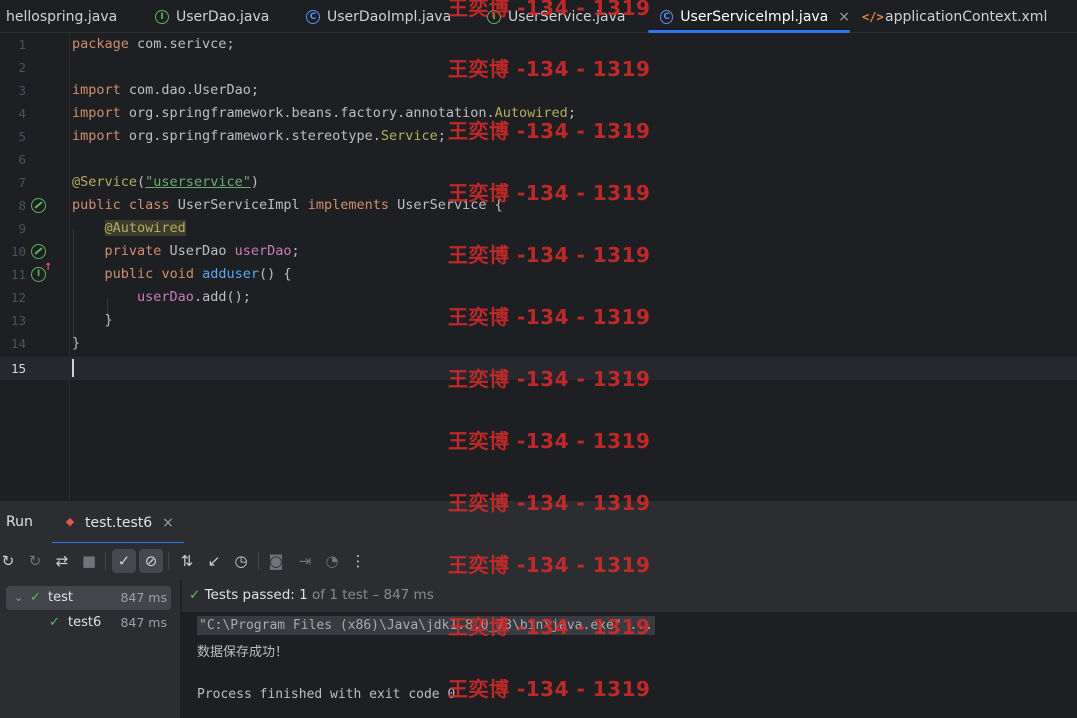  What do you see at coordinates (212, 16) in the screenshot?
I see `tab-userdao: I UserDao.java` at bounding box center [212, 16].